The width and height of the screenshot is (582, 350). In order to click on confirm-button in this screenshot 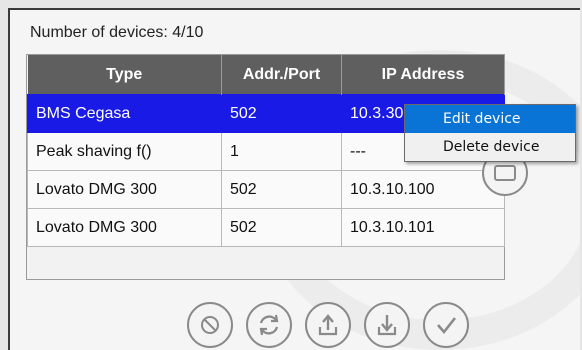, I will do `click(446, 325)`.